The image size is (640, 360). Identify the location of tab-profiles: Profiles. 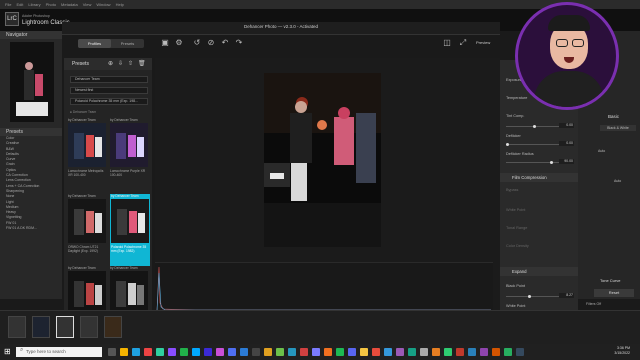
(94, 43).